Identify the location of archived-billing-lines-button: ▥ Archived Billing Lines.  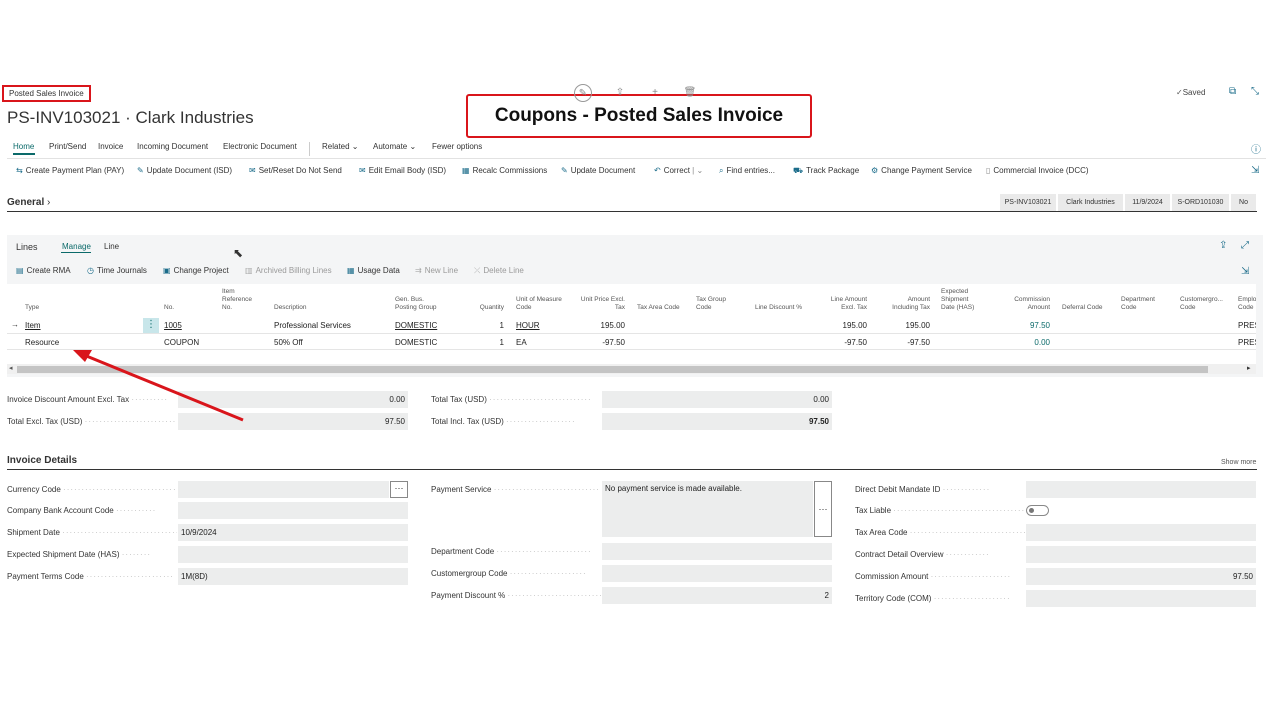
(288, 270).